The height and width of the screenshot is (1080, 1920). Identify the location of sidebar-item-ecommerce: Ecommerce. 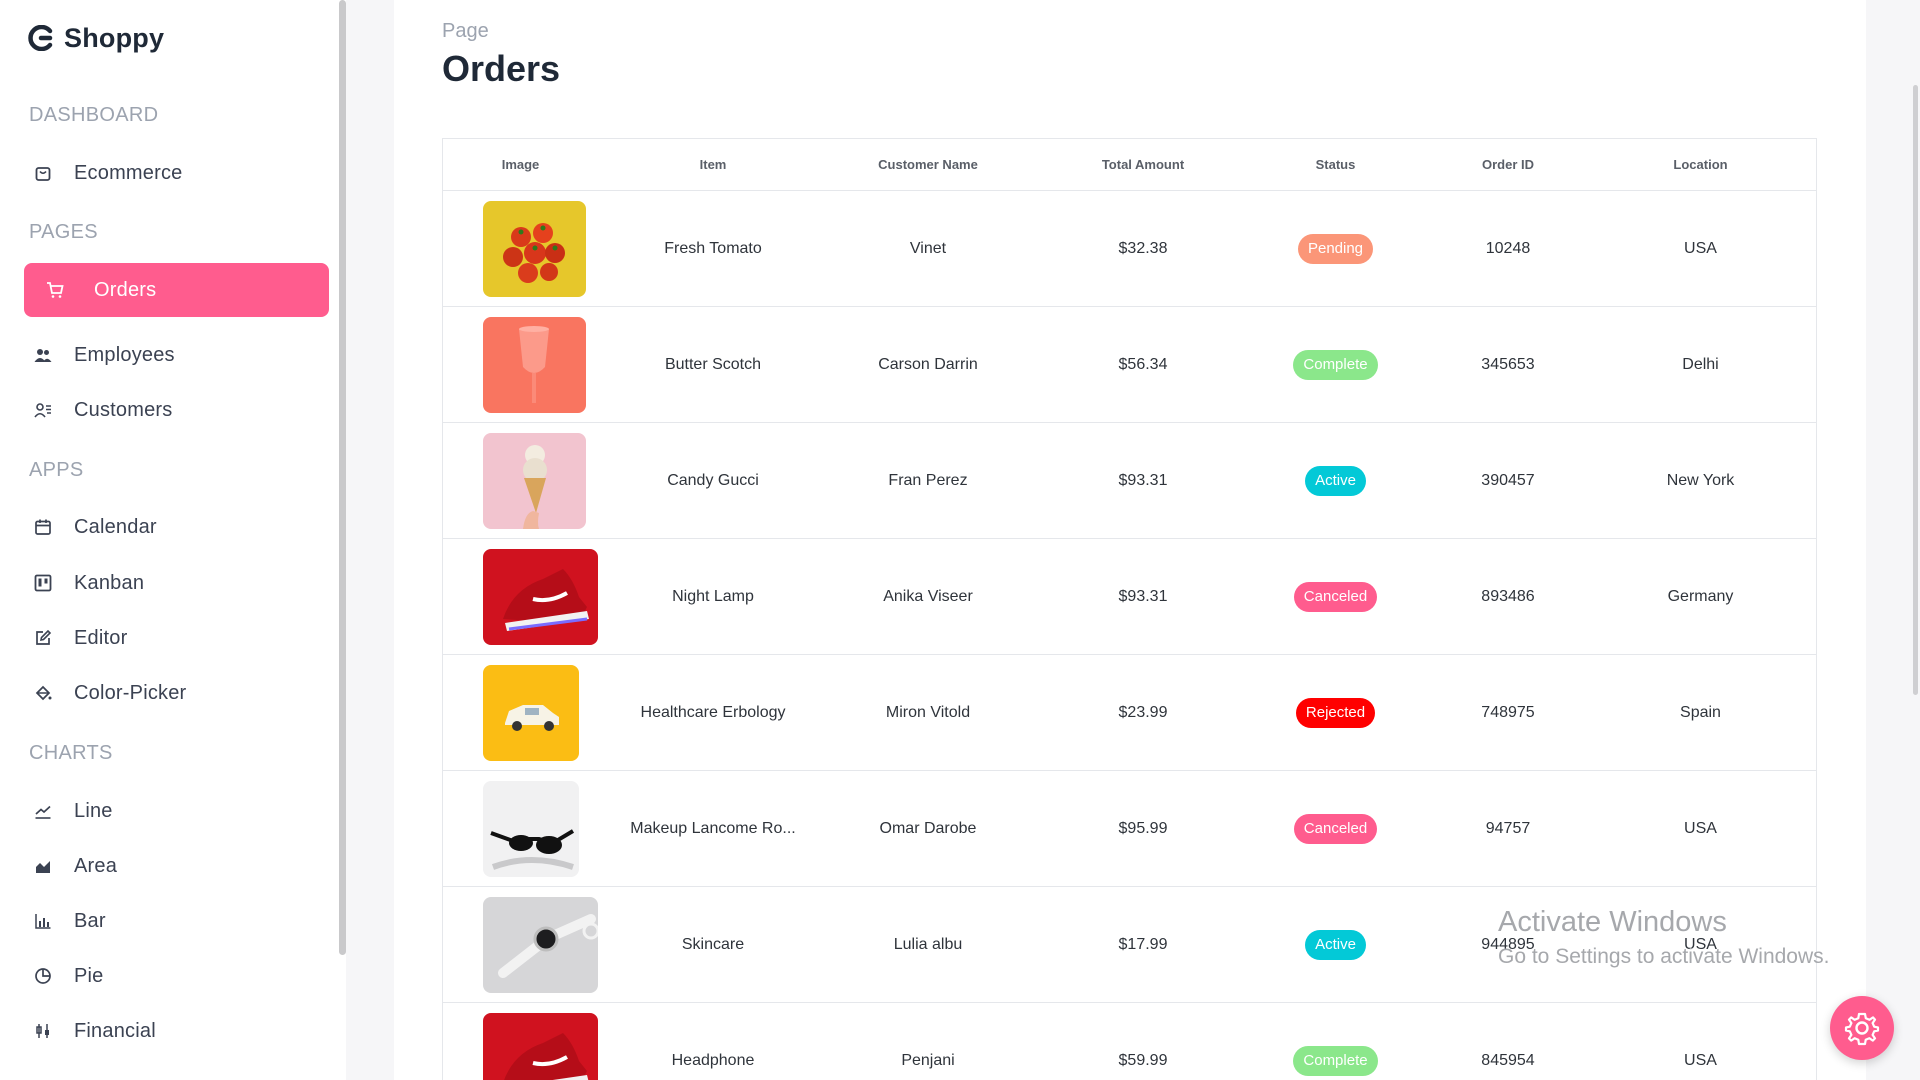
(176, 173).